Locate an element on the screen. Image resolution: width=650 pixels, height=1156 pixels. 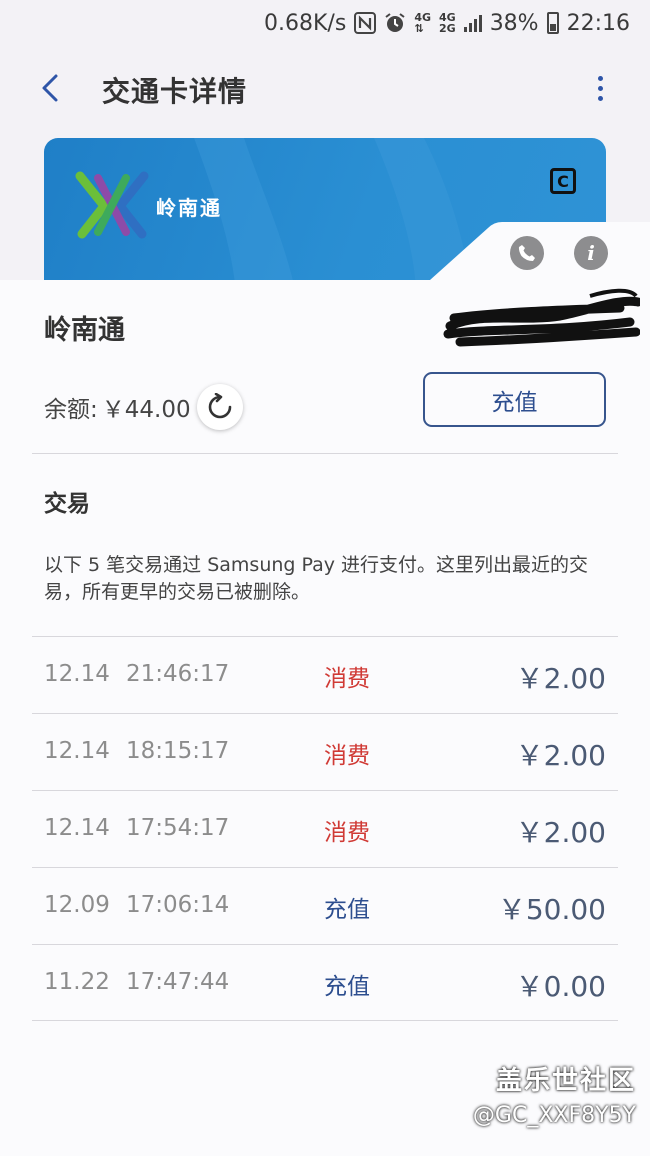
network-type-fallback: 2G is located at coordinates (447, 28).